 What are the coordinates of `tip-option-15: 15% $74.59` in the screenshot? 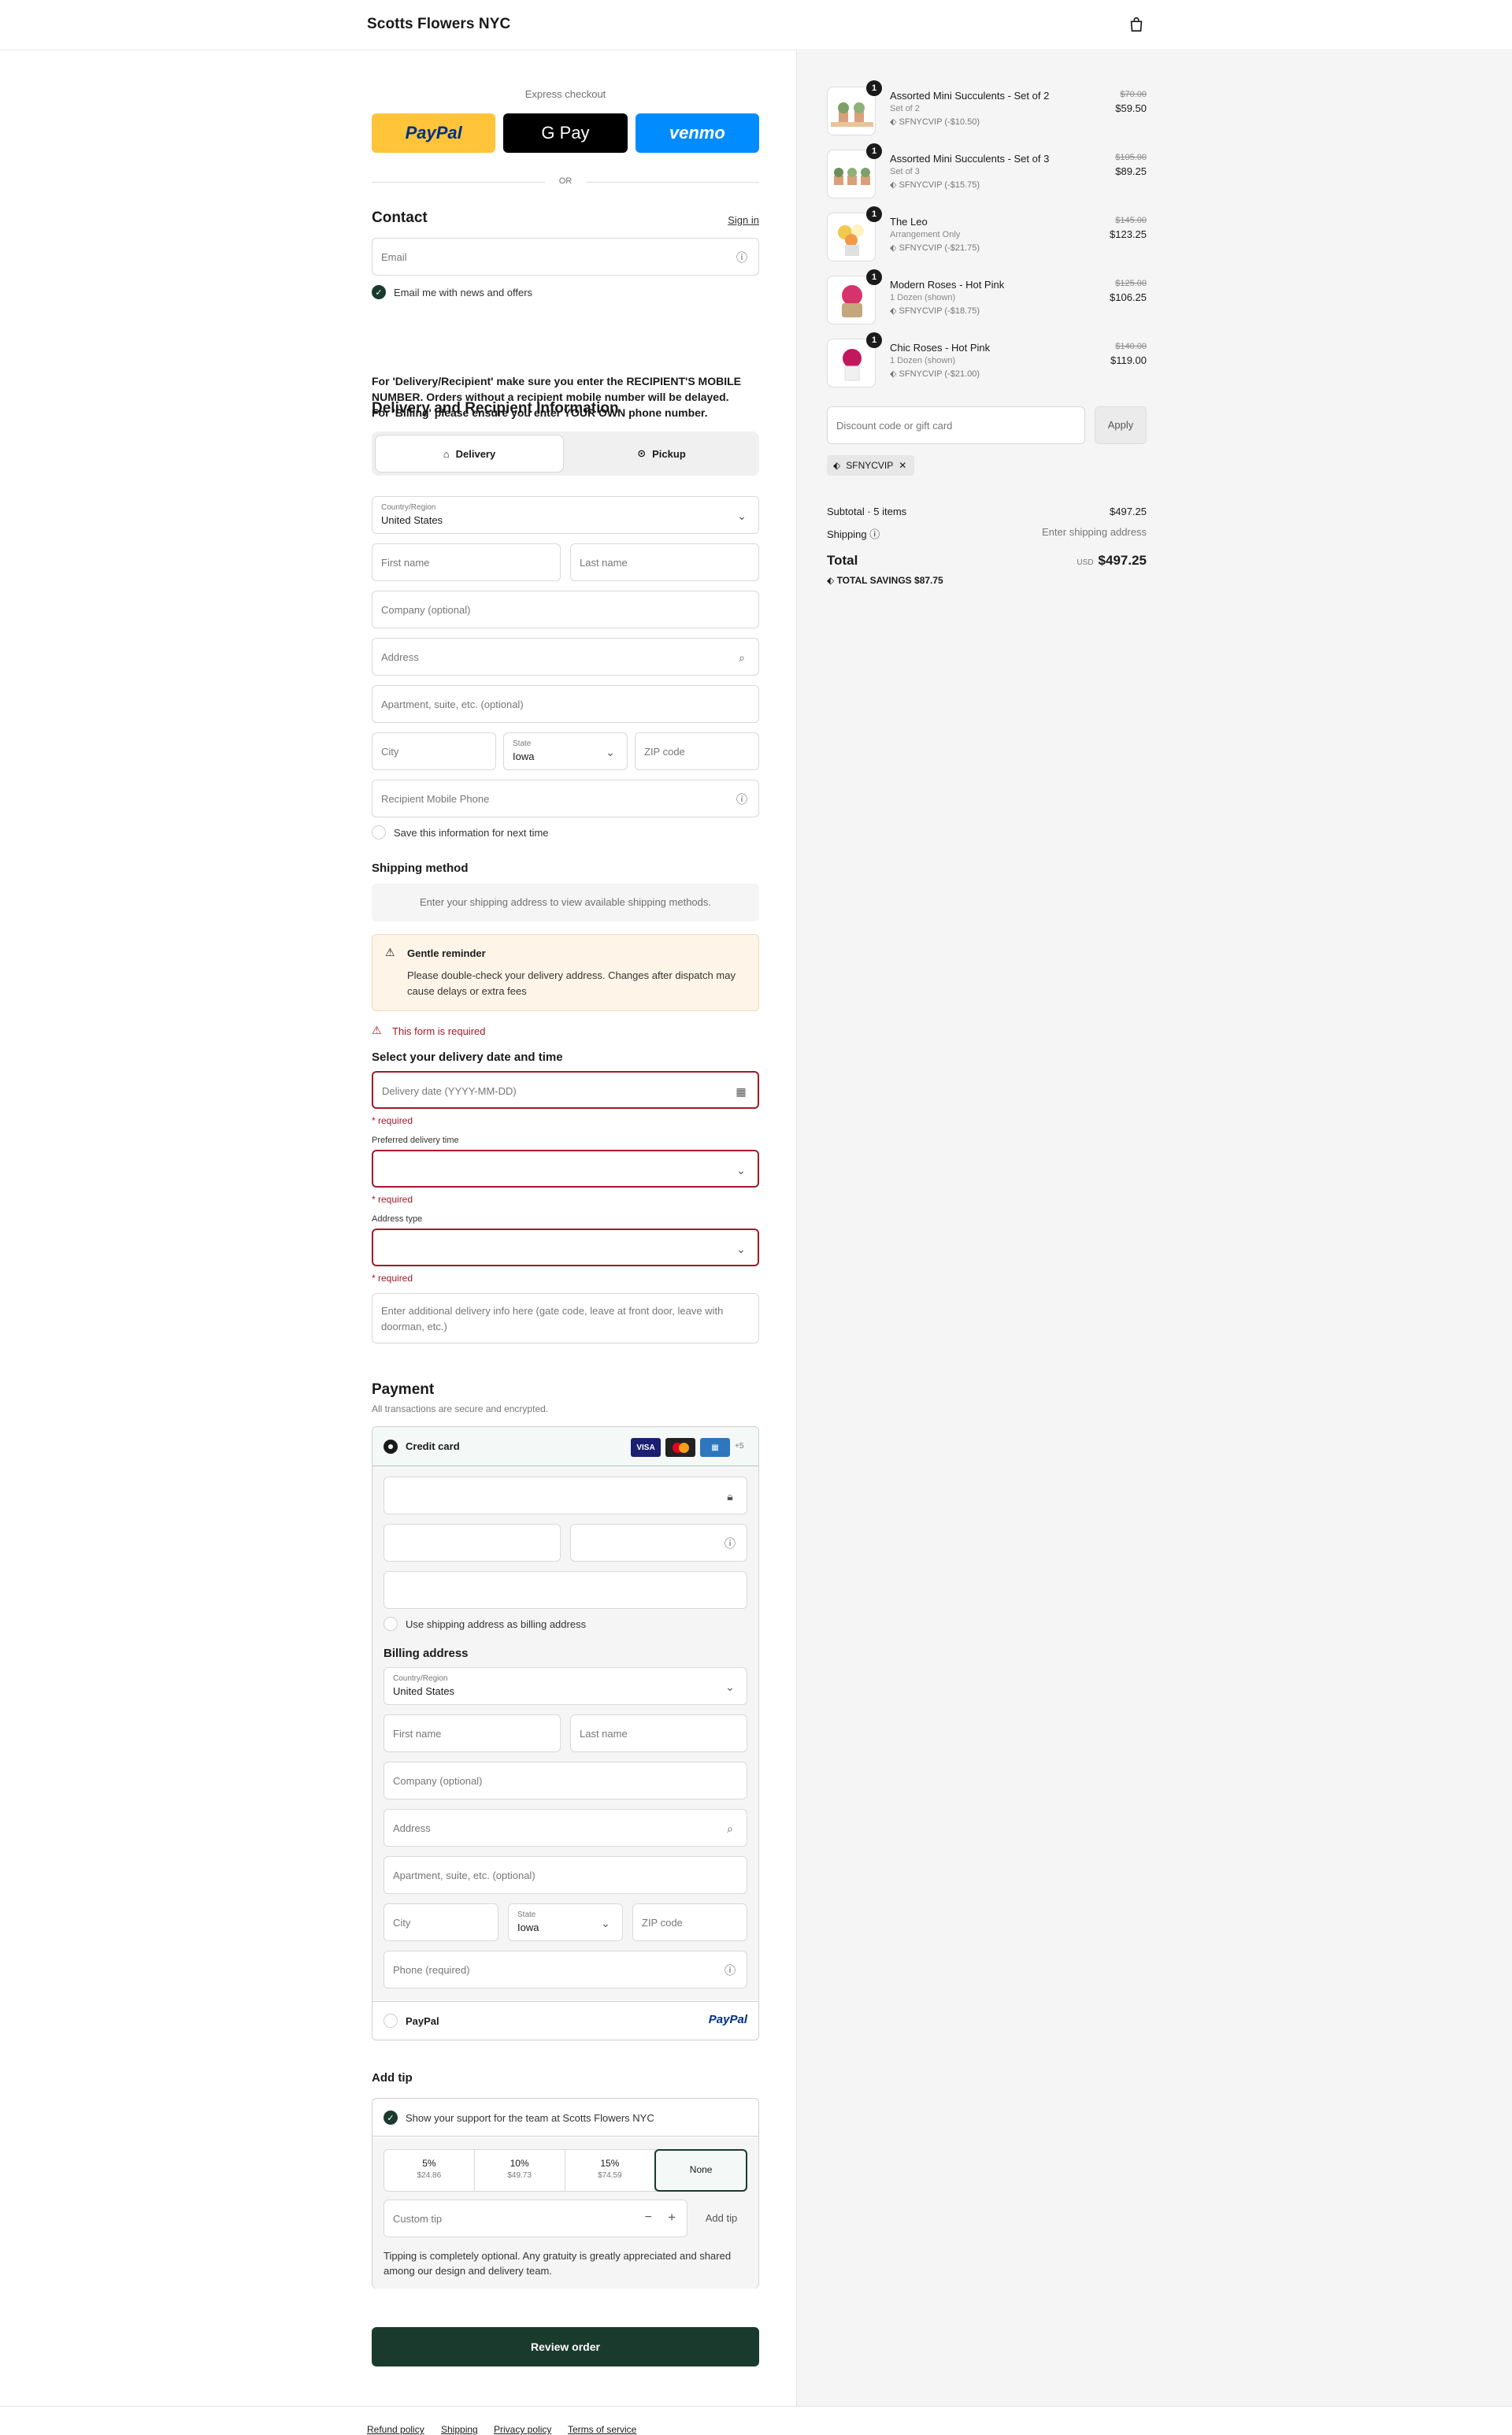 It's located at (610, 2170).